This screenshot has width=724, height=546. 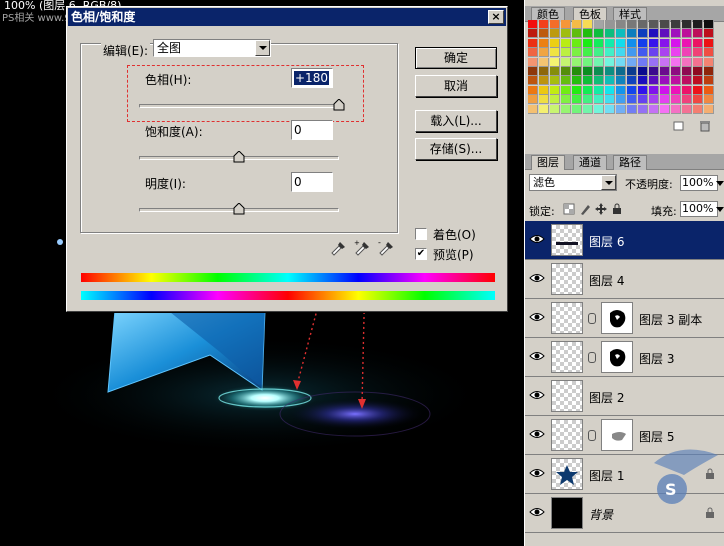 What do you see at coordinates (338, 247) in the screenshot?
I see `eyedropper-icon` at bounding box center [338, 247].